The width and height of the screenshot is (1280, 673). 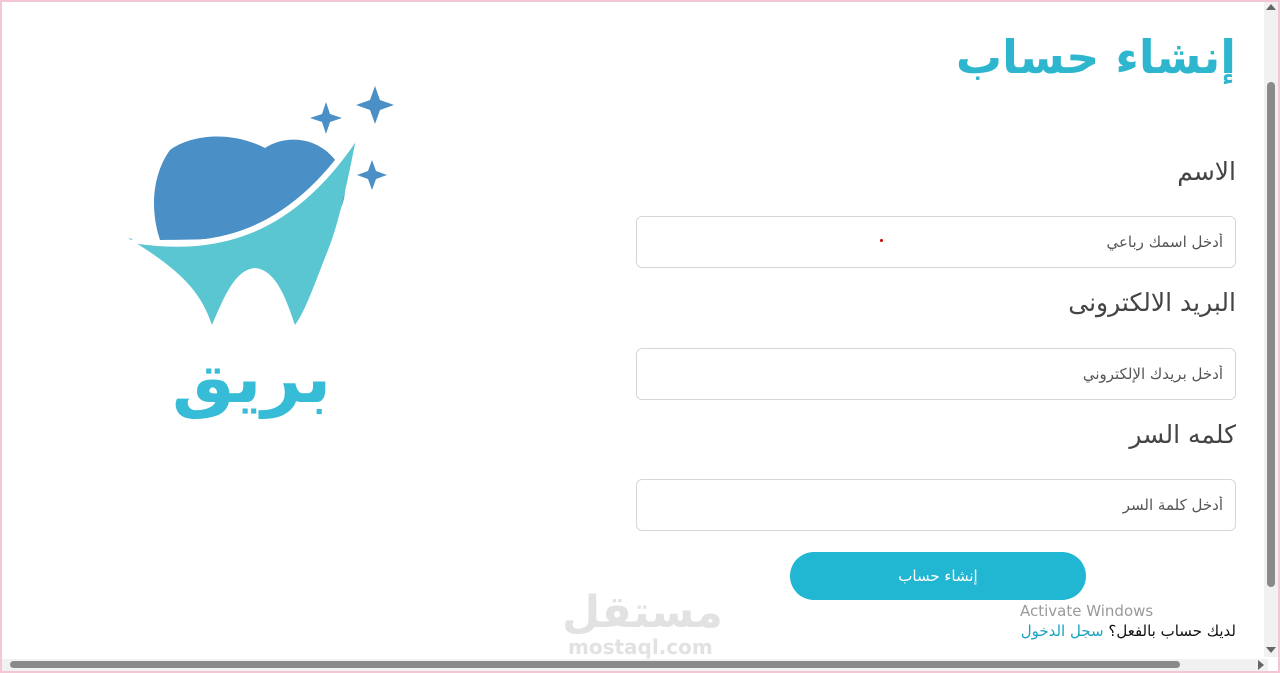 What do you see at coordinates (640, 647) in the screenshot?
I see `watermark-latin: mostaql.com` at bounding box center [640, 647].